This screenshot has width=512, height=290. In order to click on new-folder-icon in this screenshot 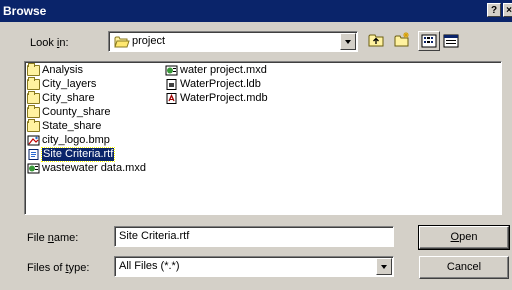, I will do `click(401, 39)`.